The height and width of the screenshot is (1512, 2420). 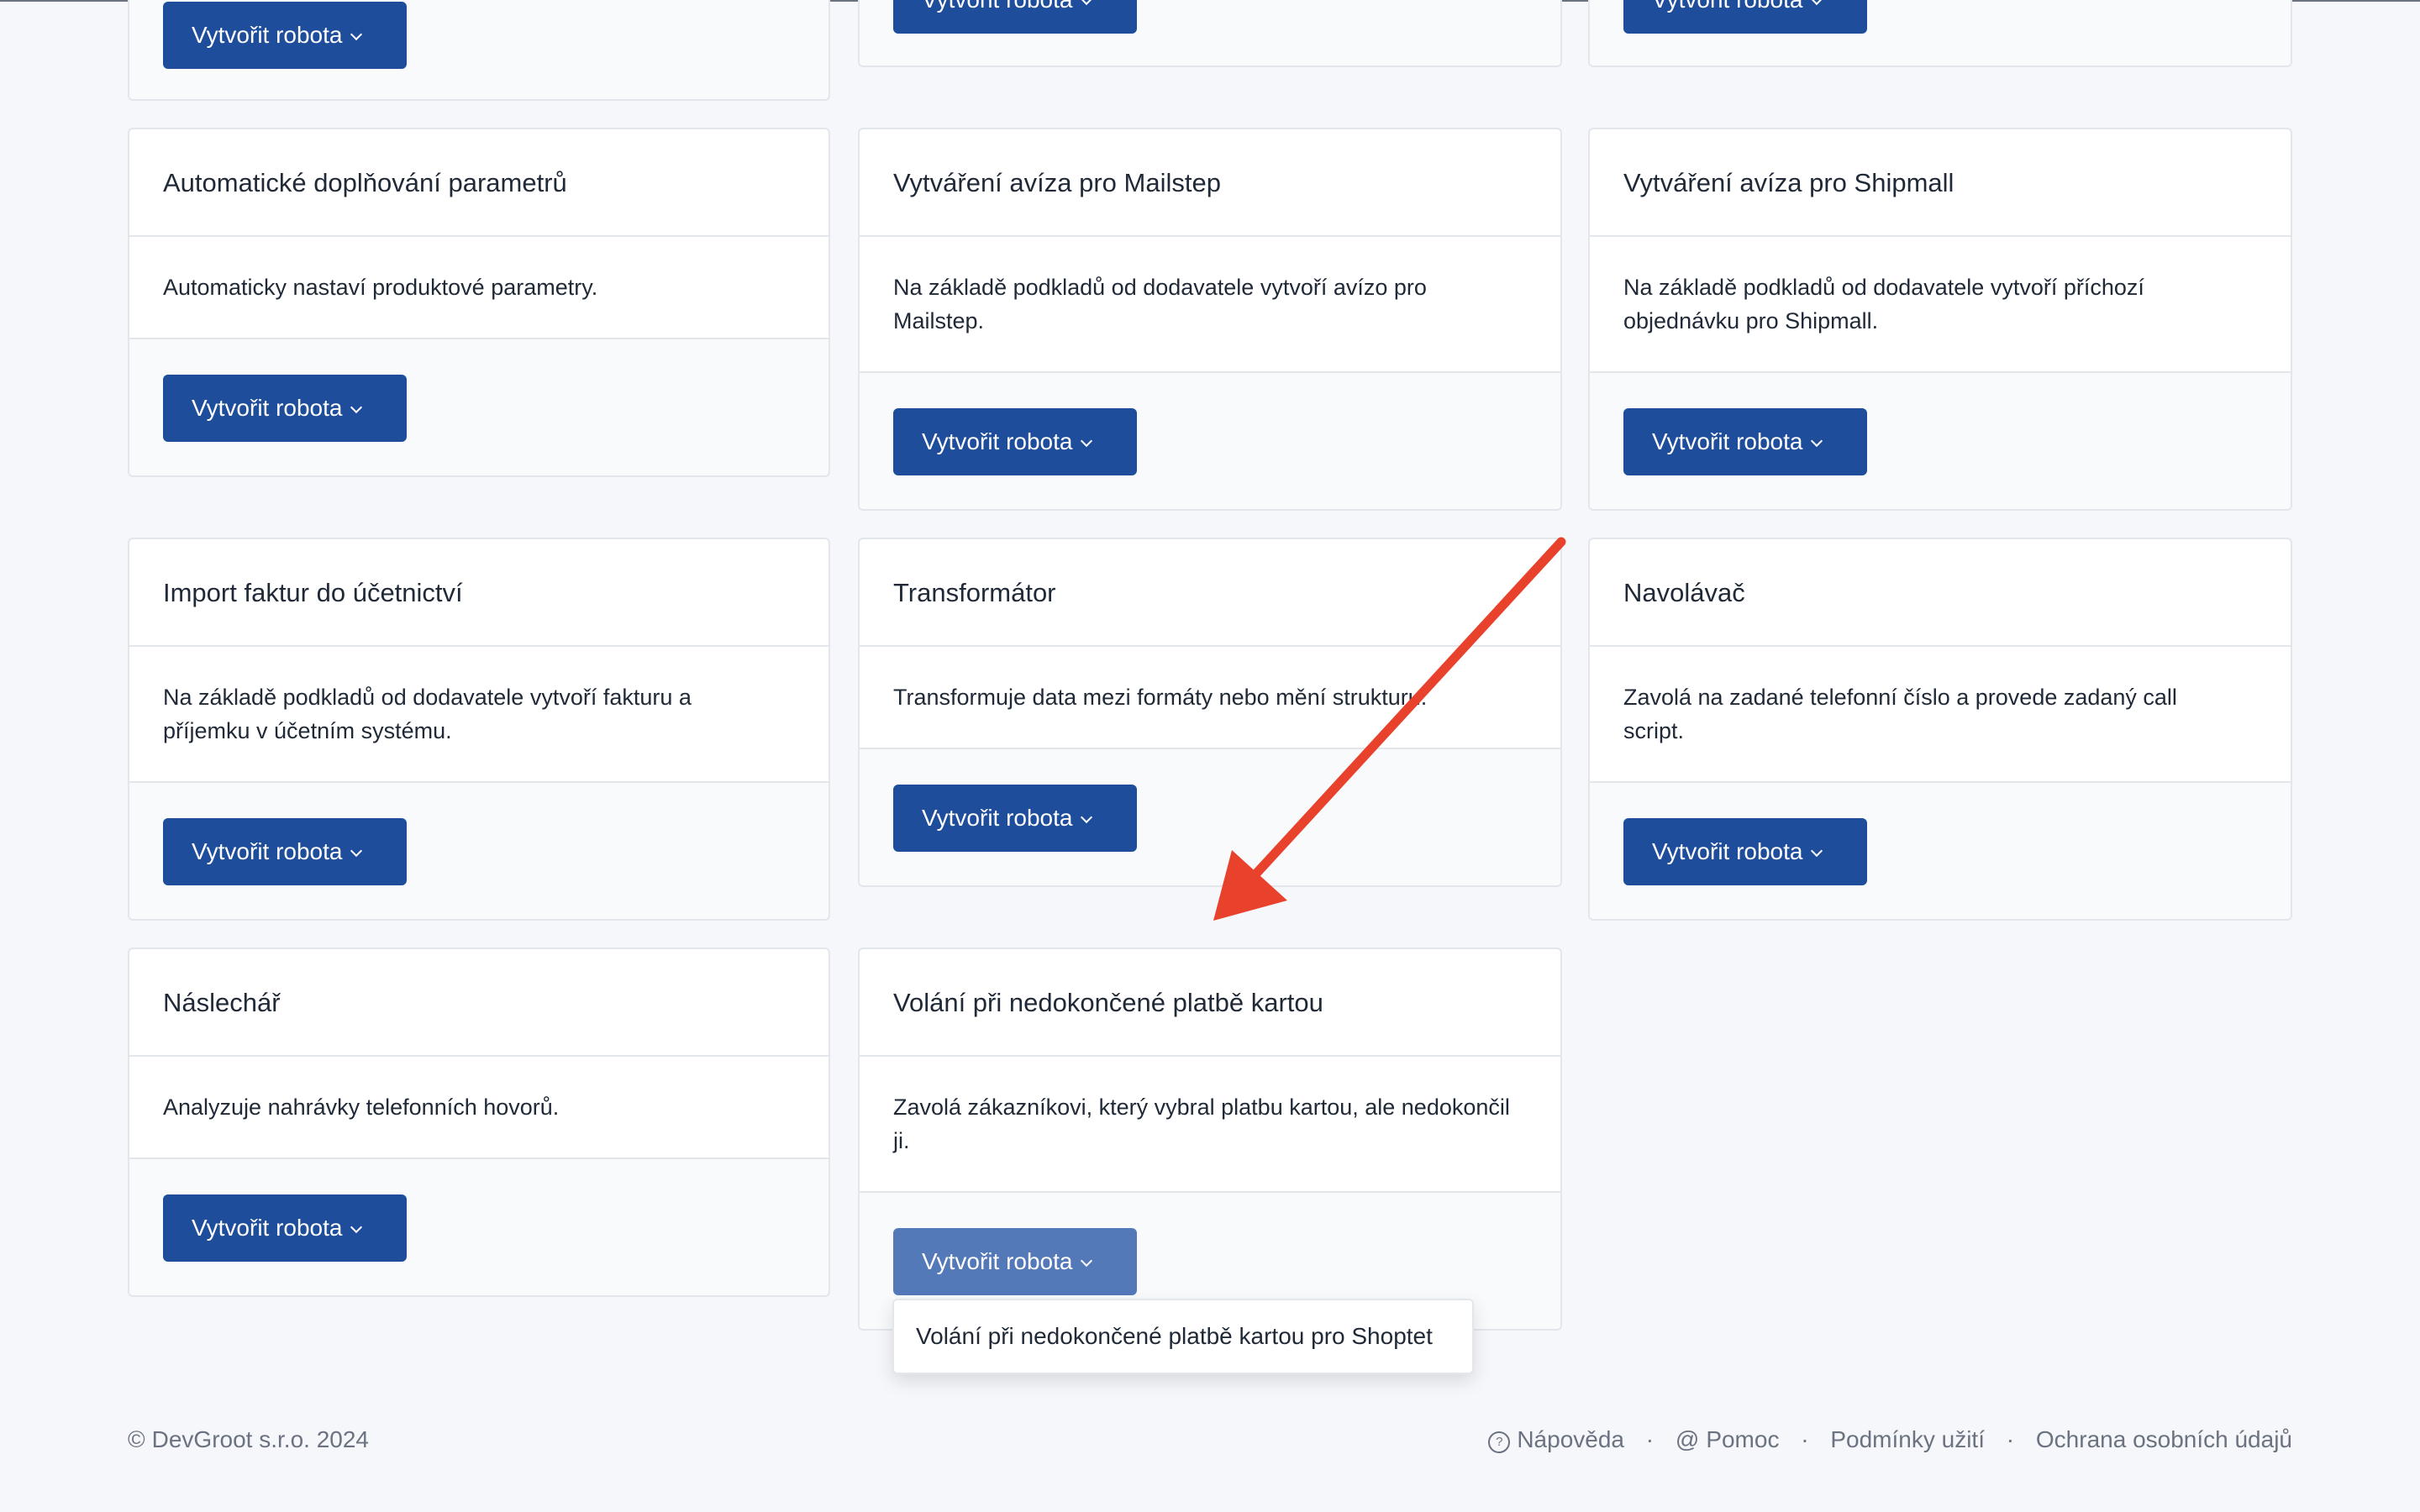 I want to click on card-body: Analyzuje nahrávky telefonních hovorů., so click(x=479, y=1108).